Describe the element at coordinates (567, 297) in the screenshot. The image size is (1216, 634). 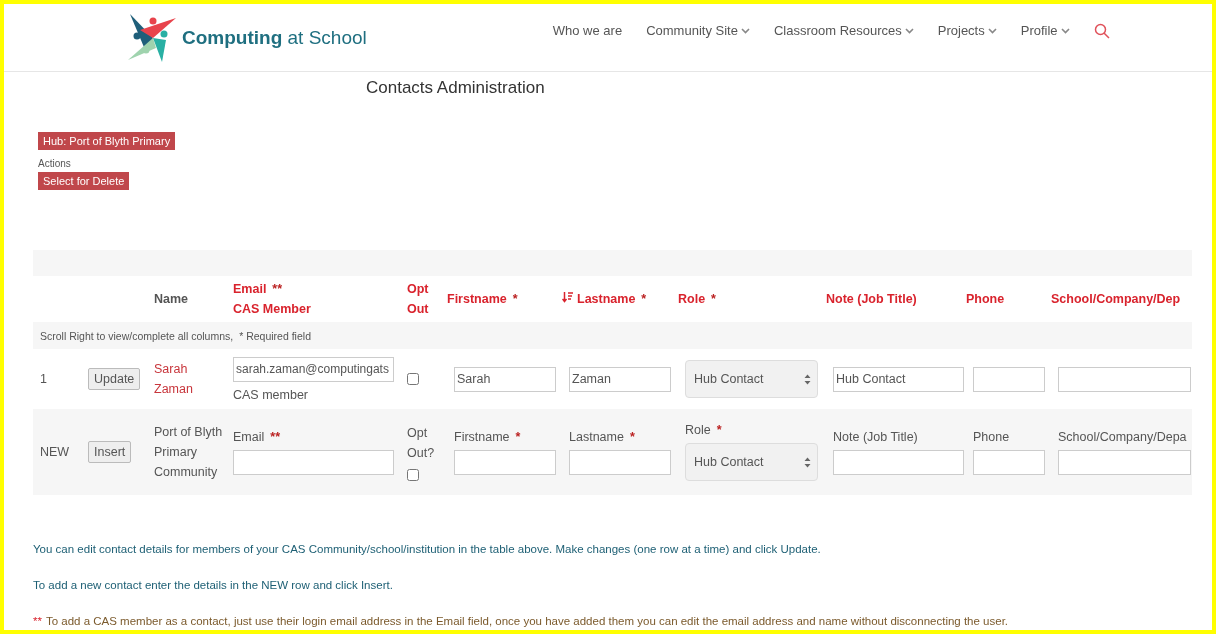
I see `sort-icon` at that location.